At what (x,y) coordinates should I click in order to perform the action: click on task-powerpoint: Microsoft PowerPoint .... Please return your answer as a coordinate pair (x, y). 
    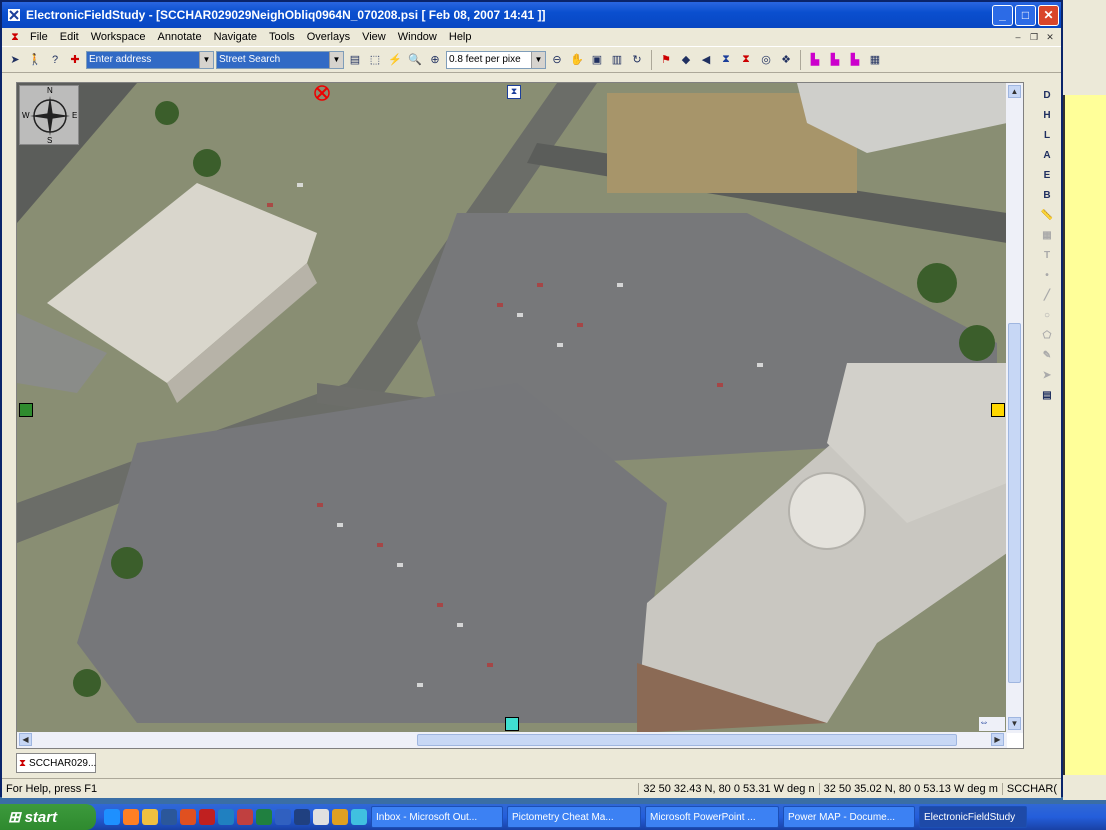
    Looking at the image, I should click on (712, 817).